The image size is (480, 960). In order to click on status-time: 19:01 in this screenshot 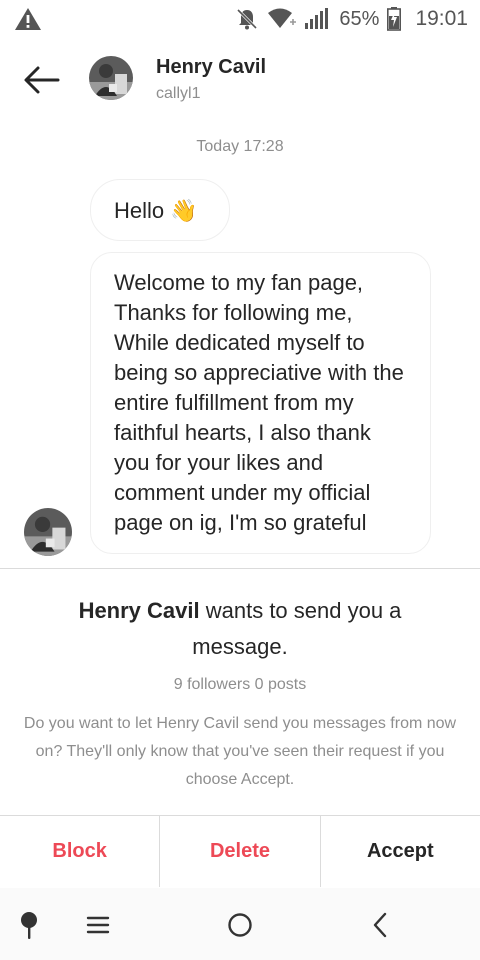, I will do `click(441, 18)`.